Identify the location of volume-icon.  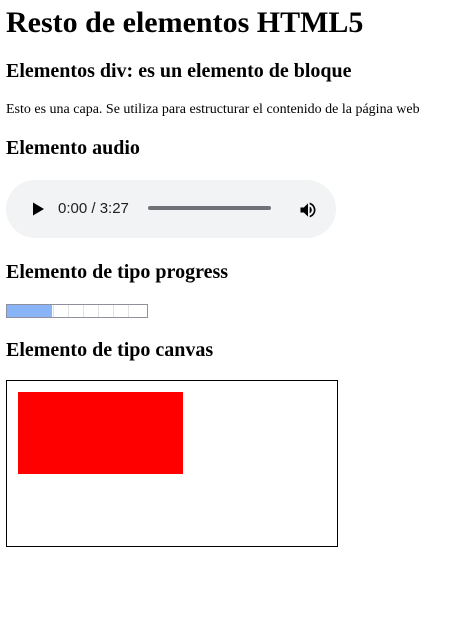
(308, 210).